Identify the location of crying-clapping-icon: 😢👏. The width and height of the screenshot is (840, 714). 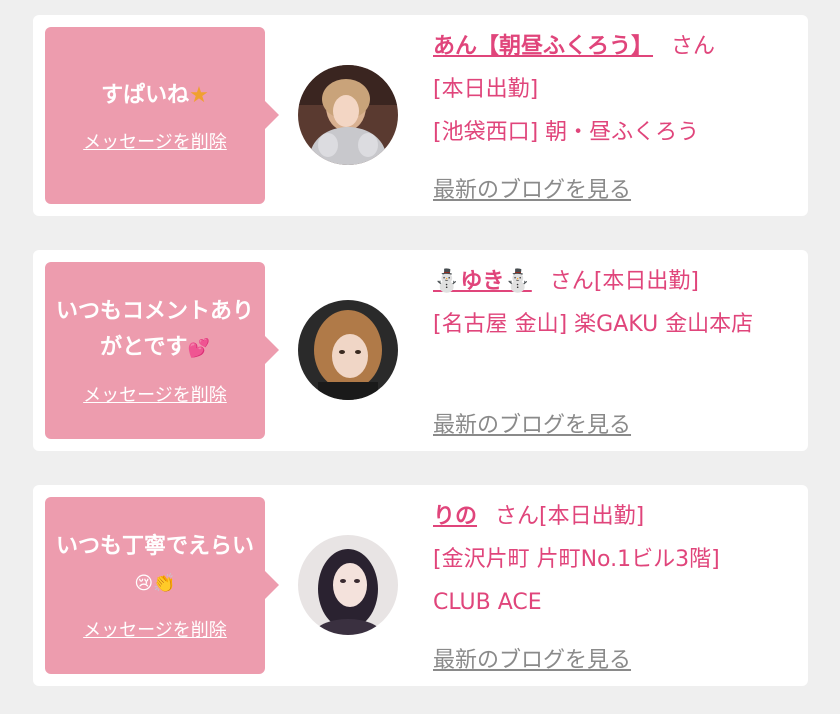
(155, 583).